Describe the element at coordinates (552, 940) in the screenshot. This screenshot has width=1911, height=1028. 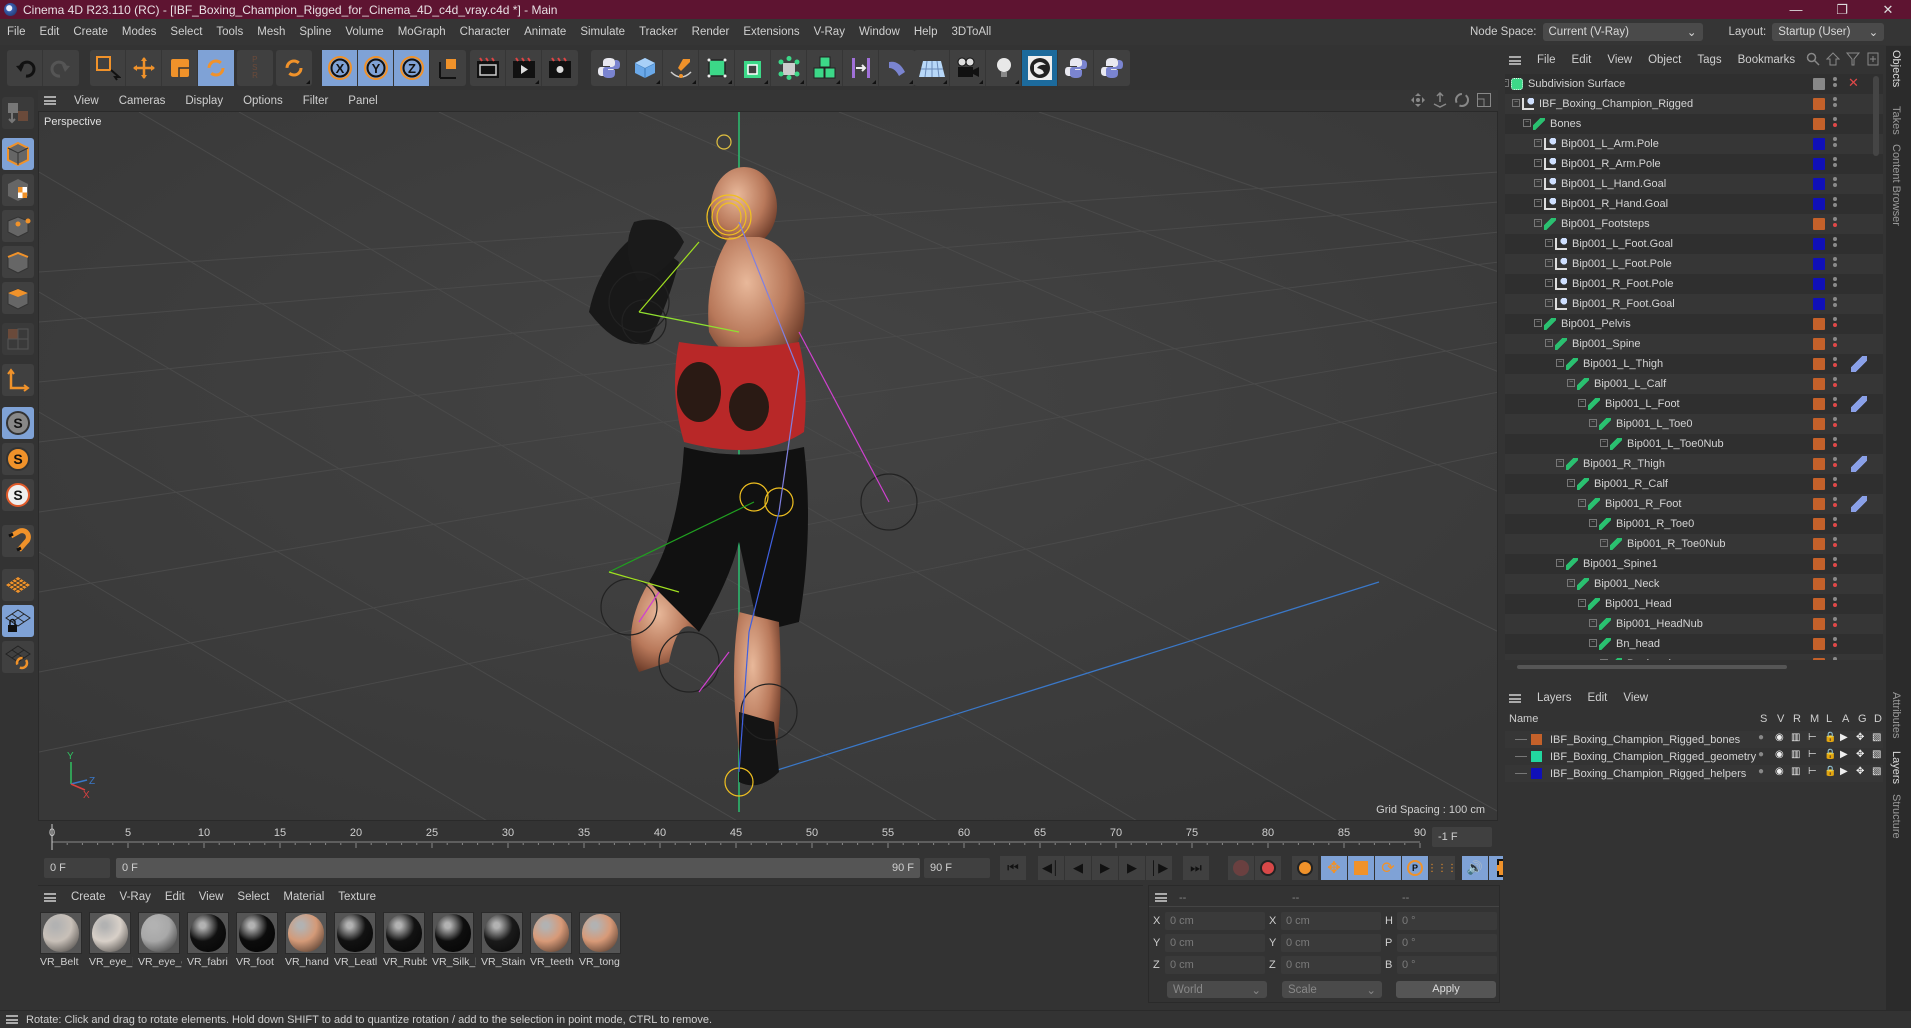
I see `material-item: VR_teeth` at that location.